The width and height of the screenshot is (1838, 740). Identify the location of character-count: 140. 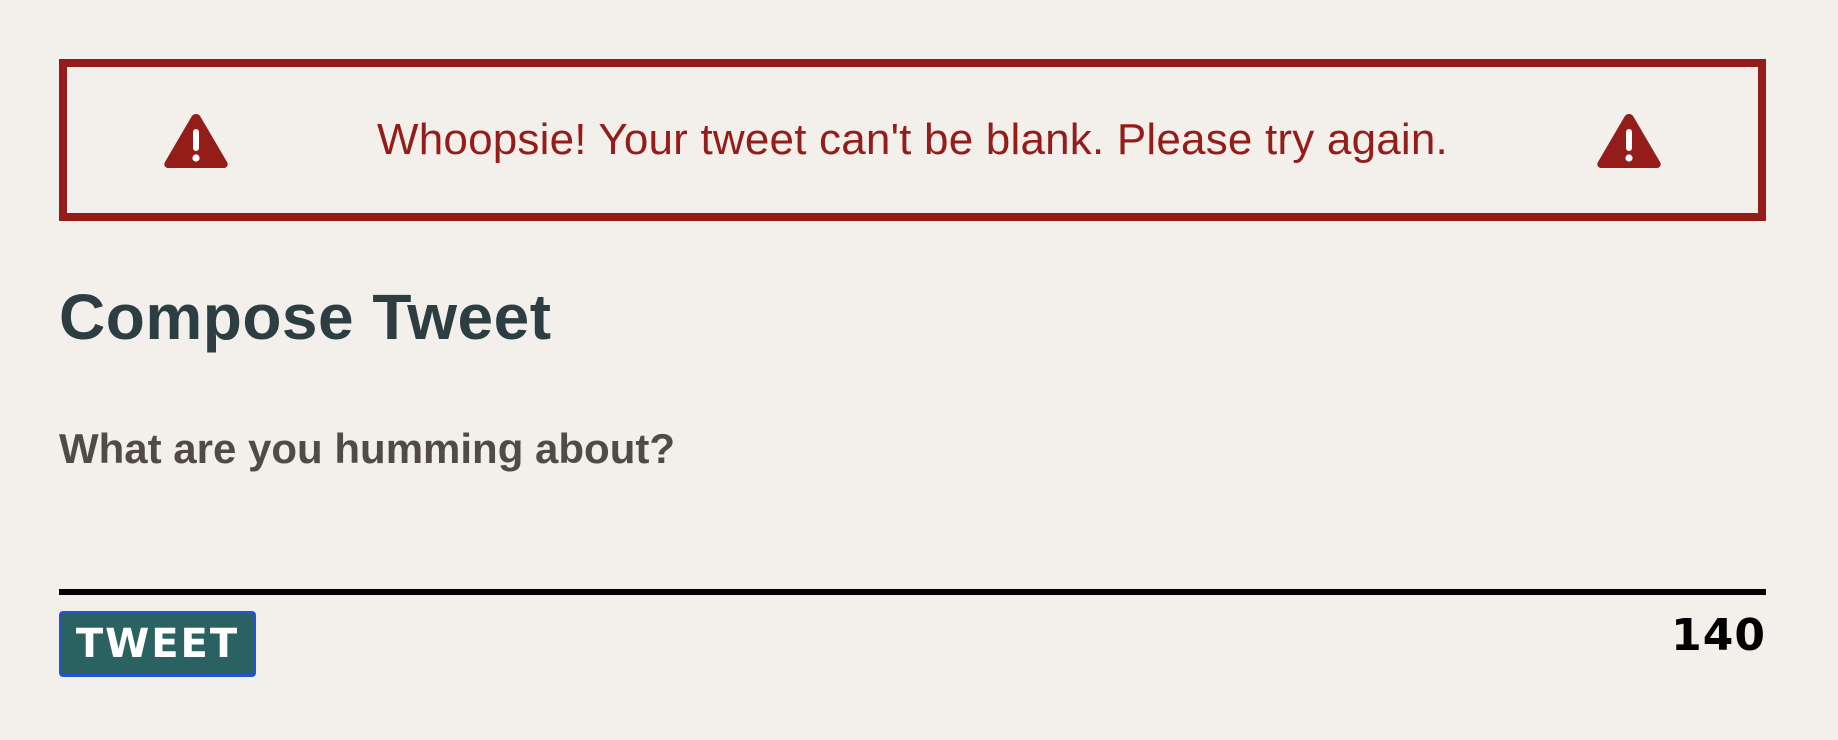
(1718, 635).